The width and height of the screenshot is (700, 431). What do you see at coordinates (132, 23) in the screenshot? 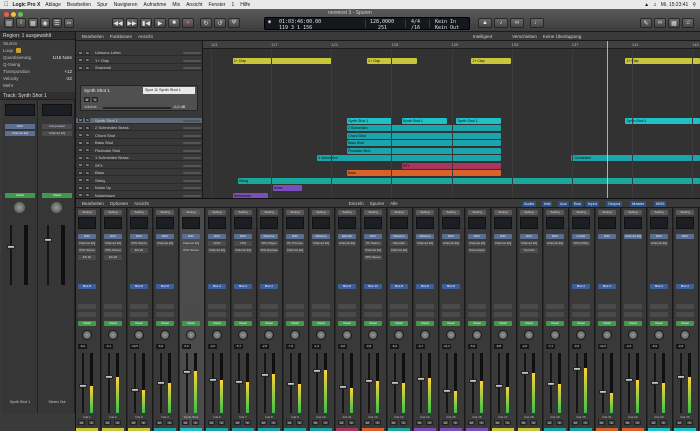
I see `forward-button: ▶▶` at bounding box center [132, 23].